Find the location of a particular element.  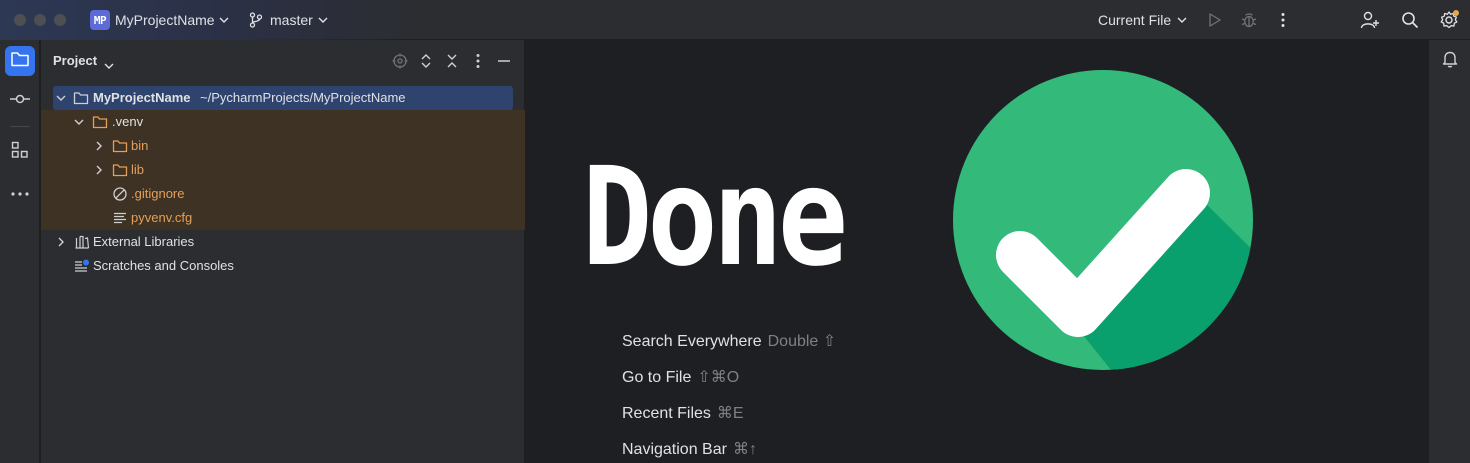

tree-label-pyvenv-cfg: pyvenv.cfg is located at coordinates (162, 217).